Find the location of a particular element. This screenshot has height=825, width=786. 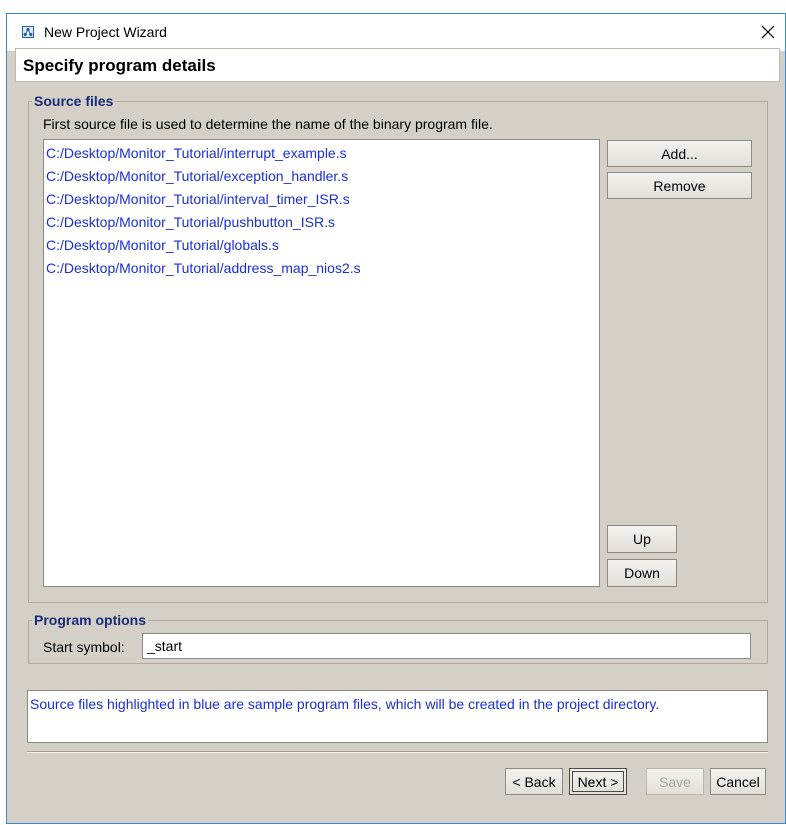

program-options-legend: Program options is located at coordinates (90, 620).